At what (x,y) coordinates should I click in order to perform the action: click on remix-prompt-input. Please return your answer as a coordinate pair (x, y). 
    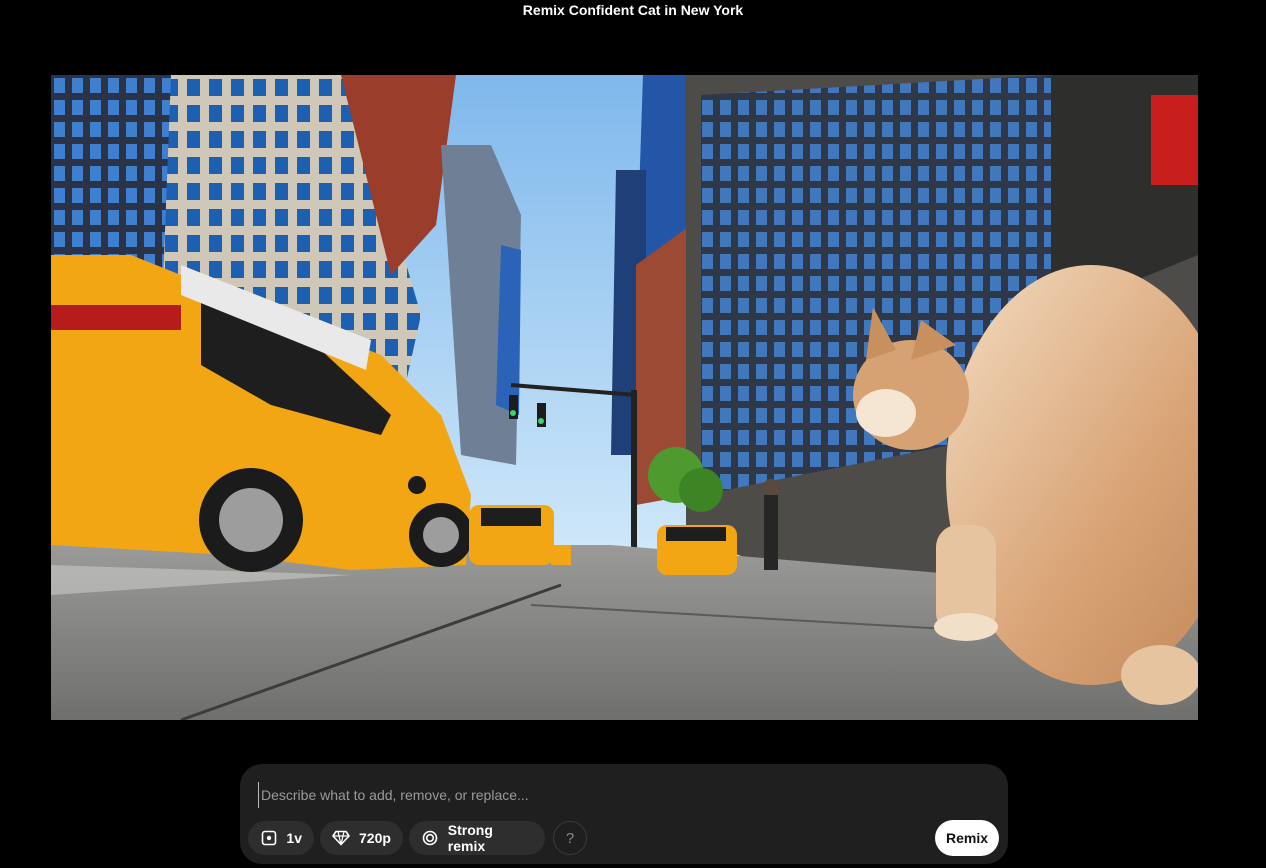
    Looking at the image, I should click on (619, 795).